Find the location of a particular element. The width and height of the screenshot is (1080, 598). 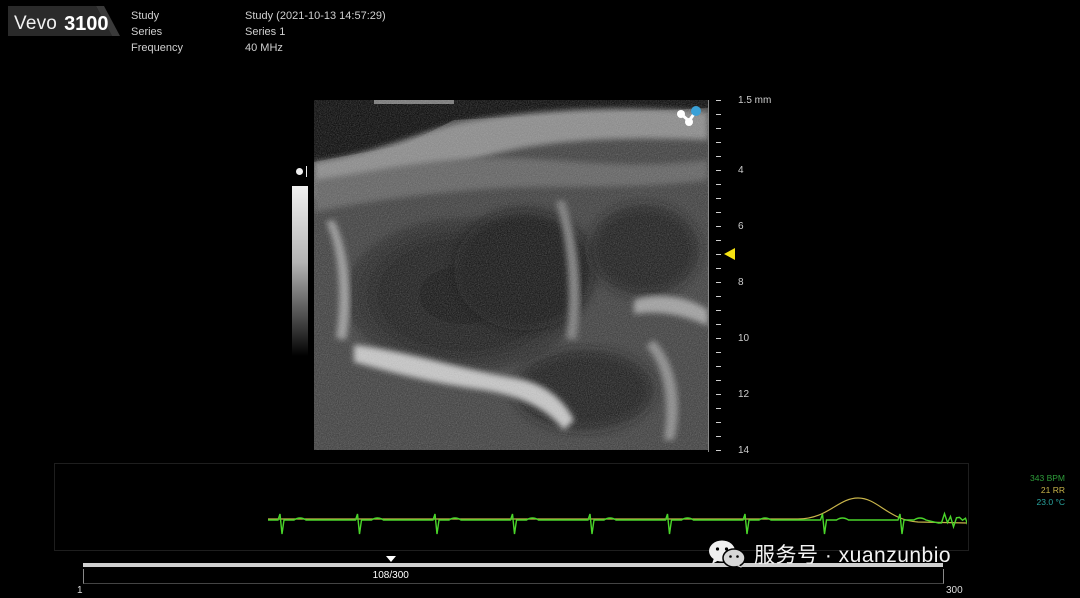

watermark-text: 服务号 · xuanzunbio is located at coordinates (853, 555).